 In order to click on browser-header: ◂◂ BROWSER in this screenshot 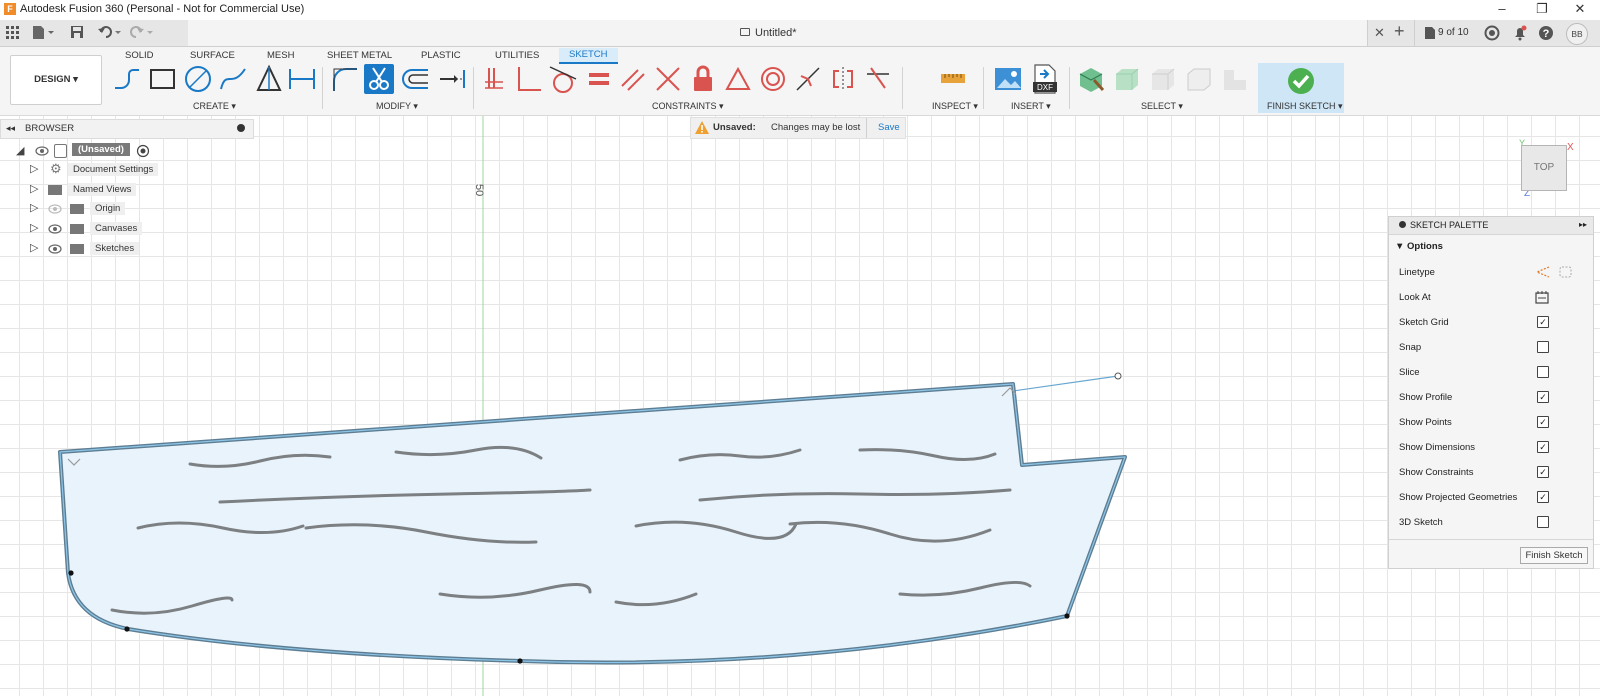, I will do `click(127, 129)`.